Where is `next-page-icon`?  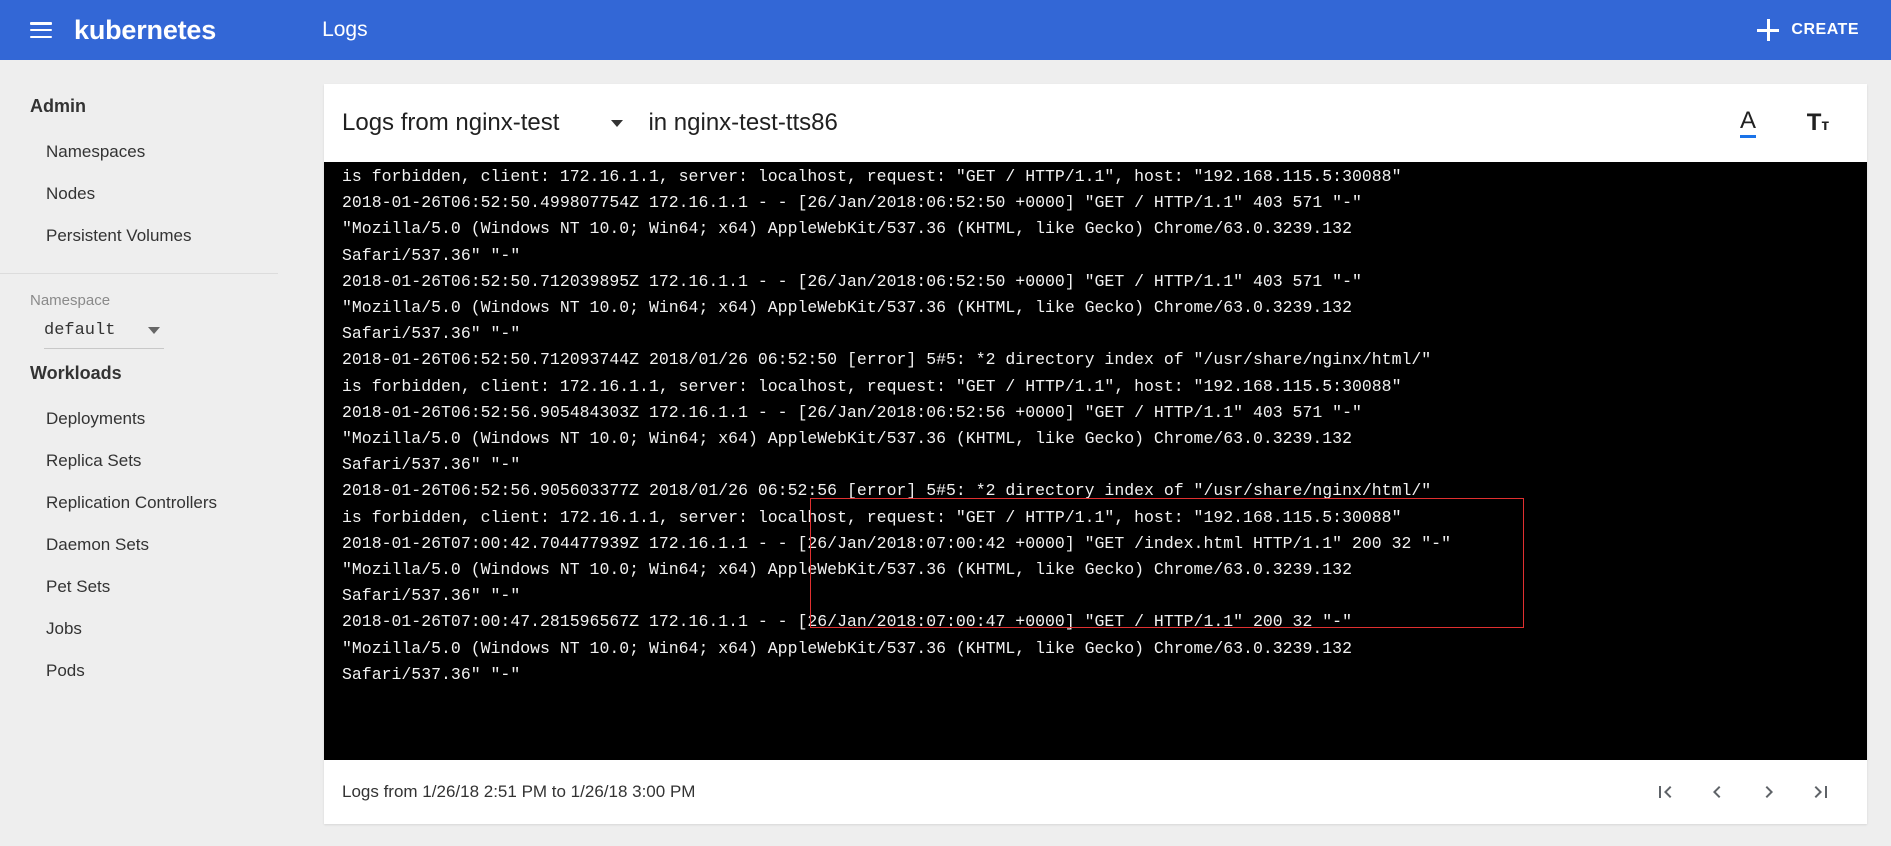 next-page-icon is located at coordinates (1769, 792).